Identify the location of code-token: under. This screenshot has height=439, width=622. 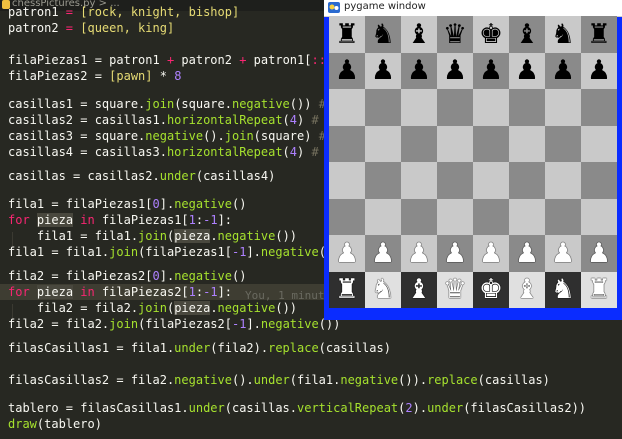
(445, 408).